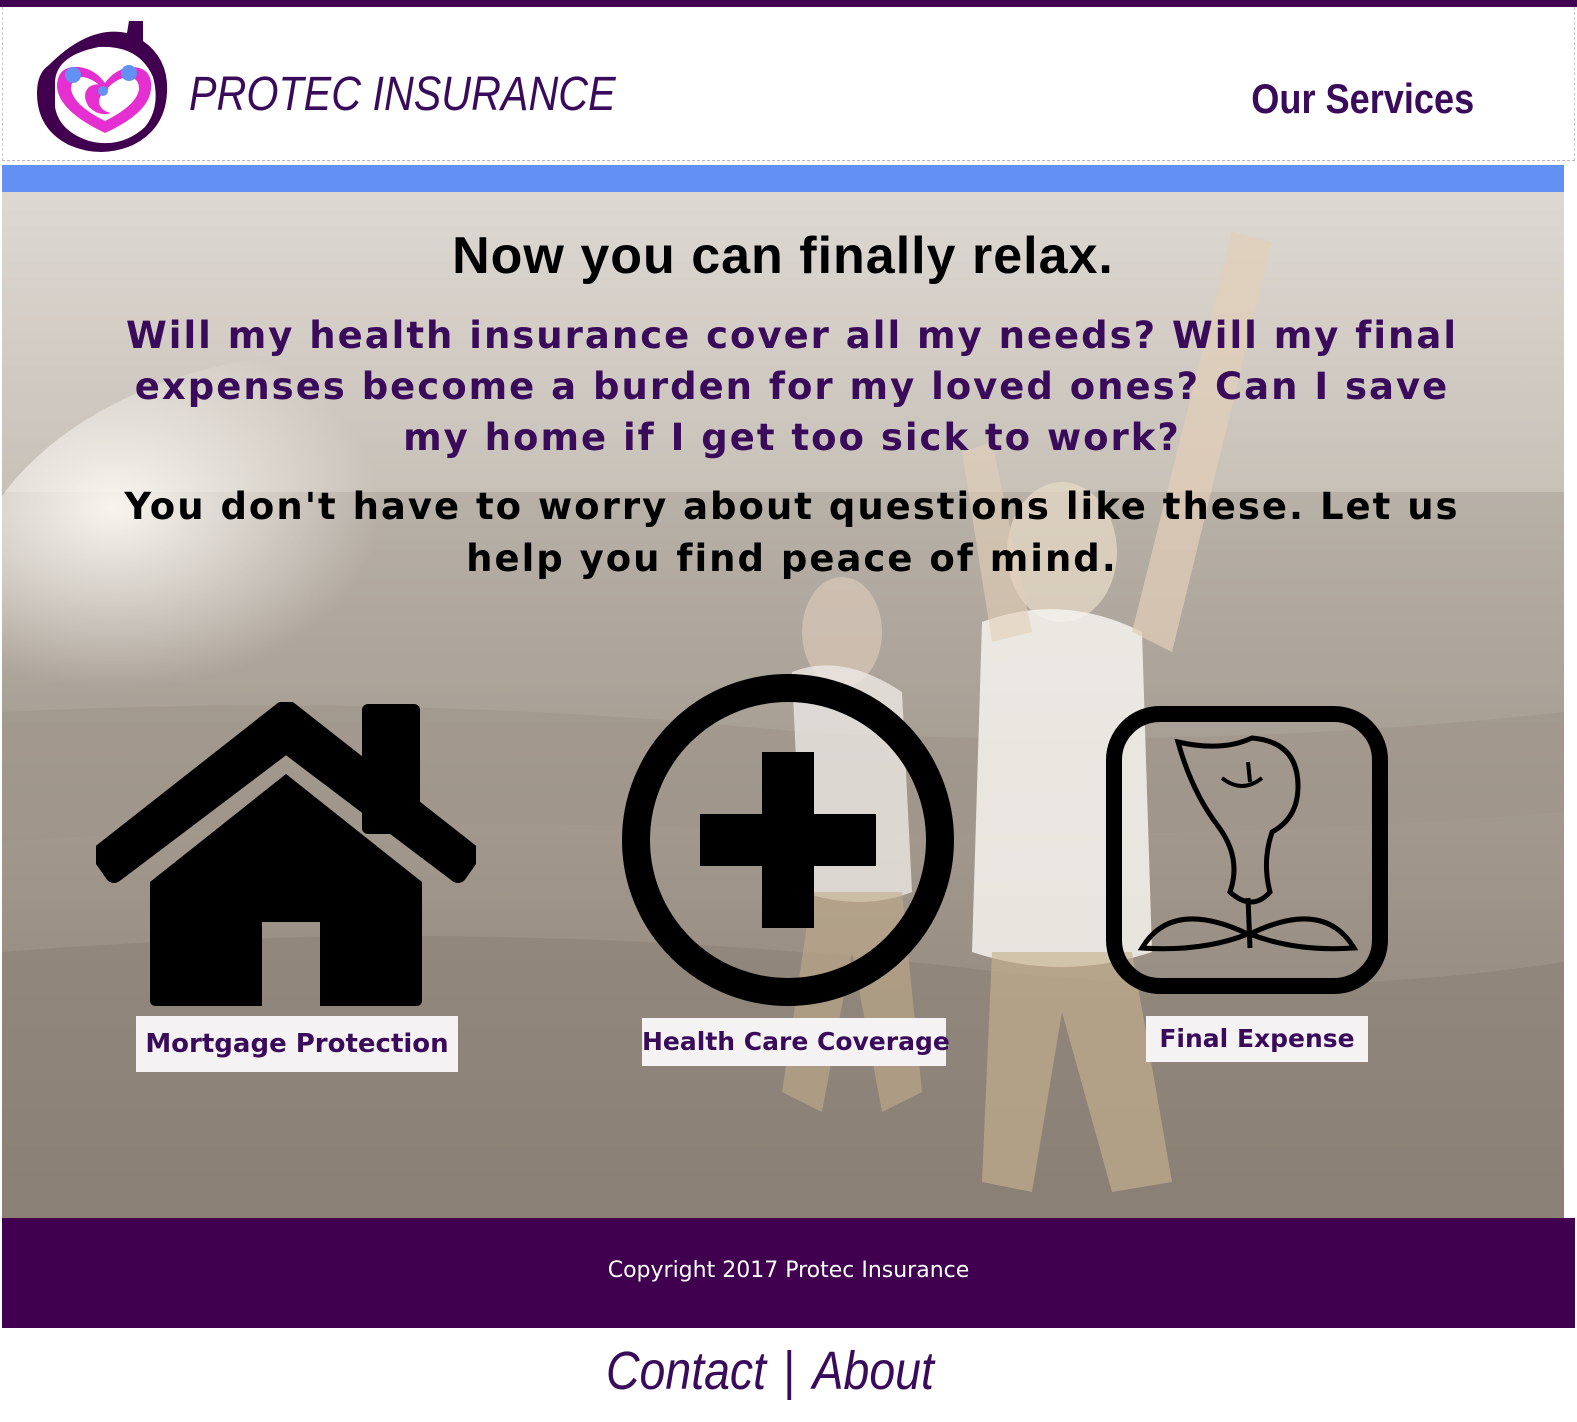  I want to click on top-border, so click(788, 3).